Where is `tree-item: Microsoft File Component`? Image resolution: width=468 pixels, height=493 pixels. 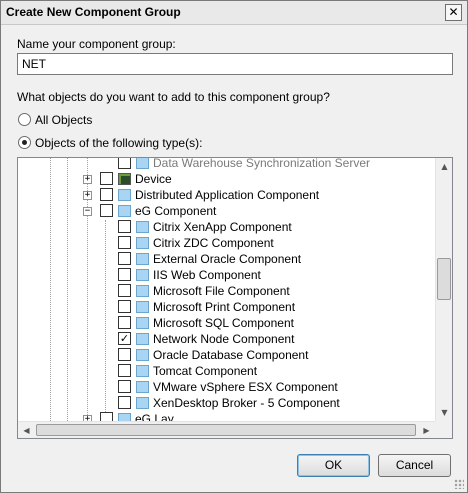 tree-item: Microsoft File Component is located at coordinates (226, 291).